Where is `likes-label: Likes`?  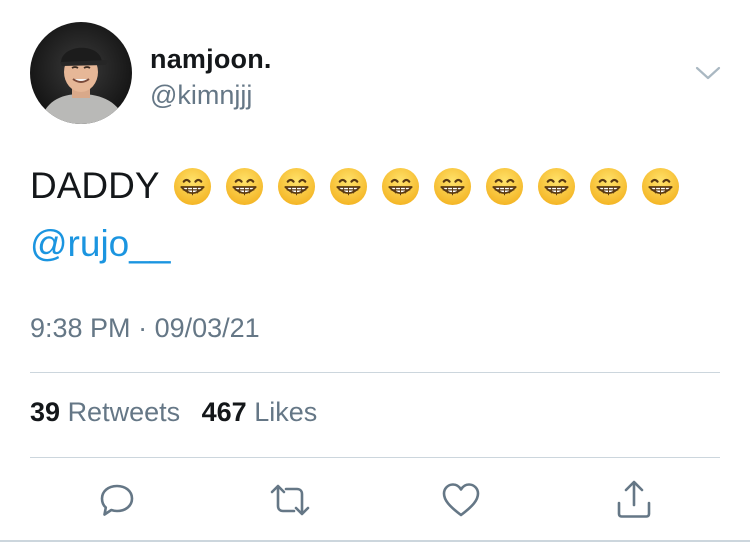 likes-label: Likes is located at coordinates (286, 412).